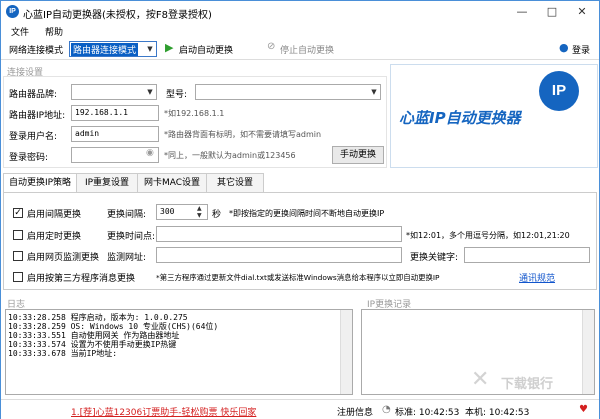 The height and width of the screenshot is (419, 600). What do you see at coordinates (169, 47) in the screenshot?
I see `play-icon: ▶` at bounding box center [169, 47].